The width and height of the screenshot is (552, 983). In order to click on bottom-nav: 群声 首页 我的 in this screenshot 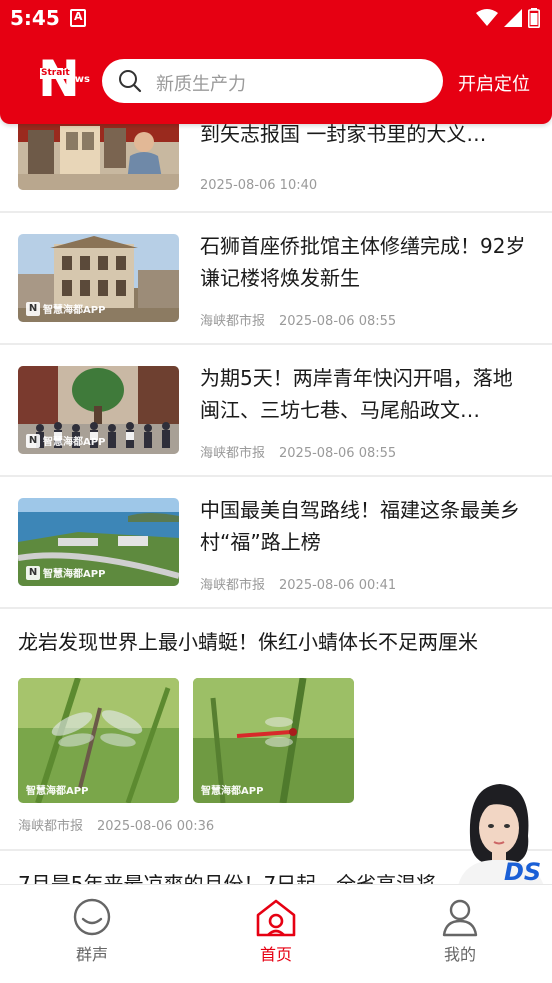, I will do `click(276, 933)`.